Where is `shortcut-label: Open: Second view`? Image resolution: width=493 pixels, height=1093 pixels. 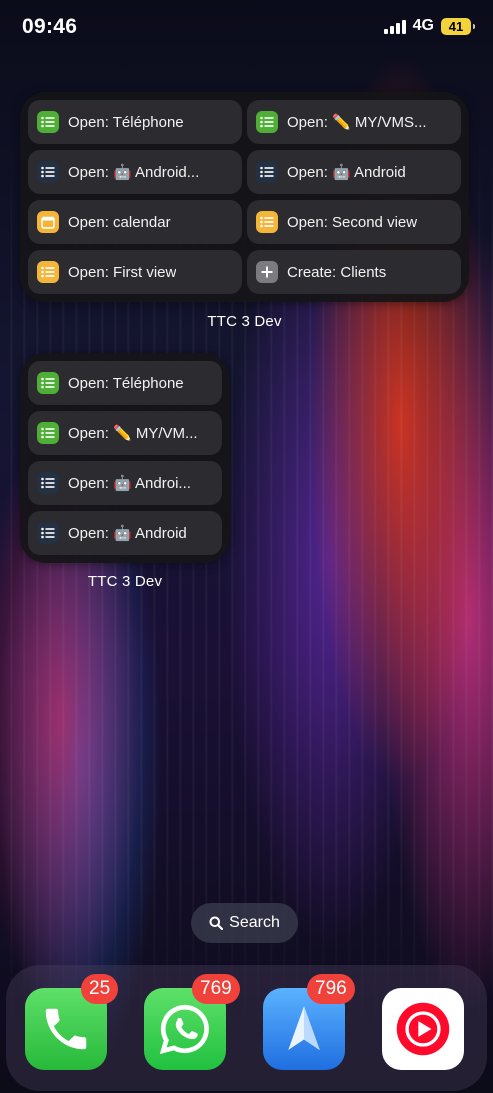 shortcut-label: Open: Second view is located at coordinates (352, 222).